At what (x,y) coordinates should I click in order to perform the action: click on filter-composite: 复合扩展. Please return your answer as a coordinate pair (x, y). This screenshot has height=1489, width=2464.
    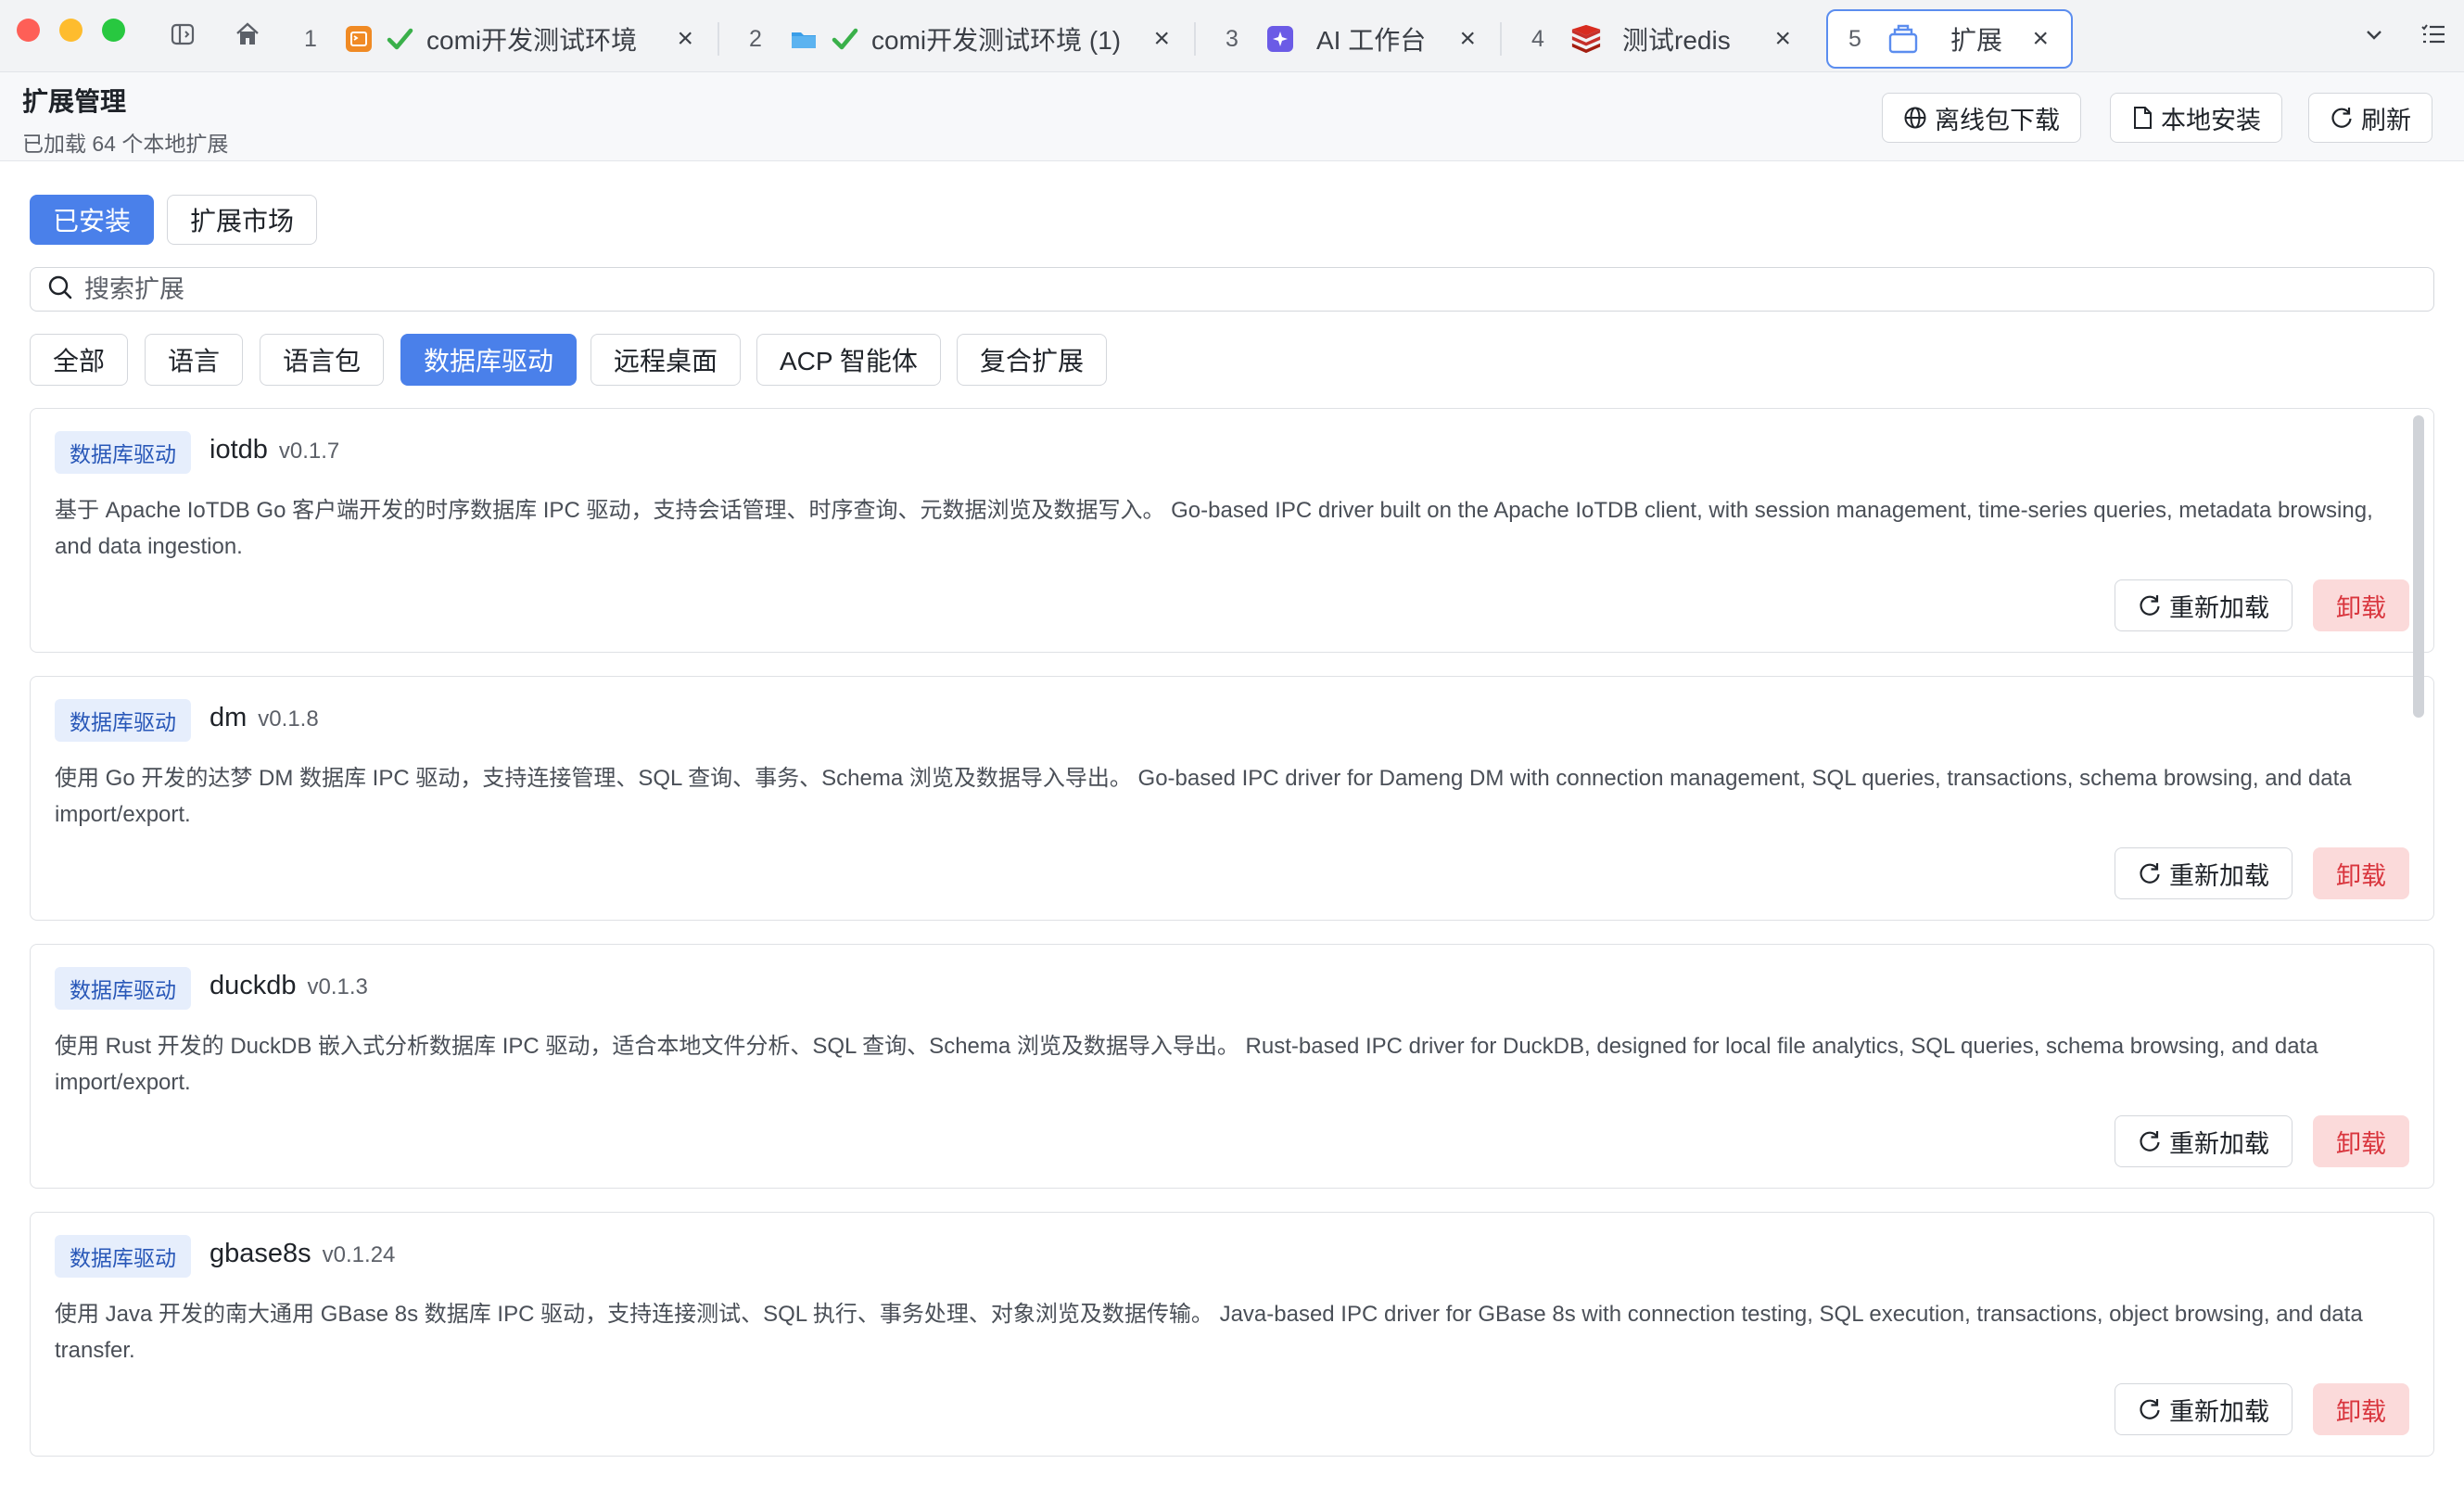
    Looking at the image, I should click on (1032, 360).